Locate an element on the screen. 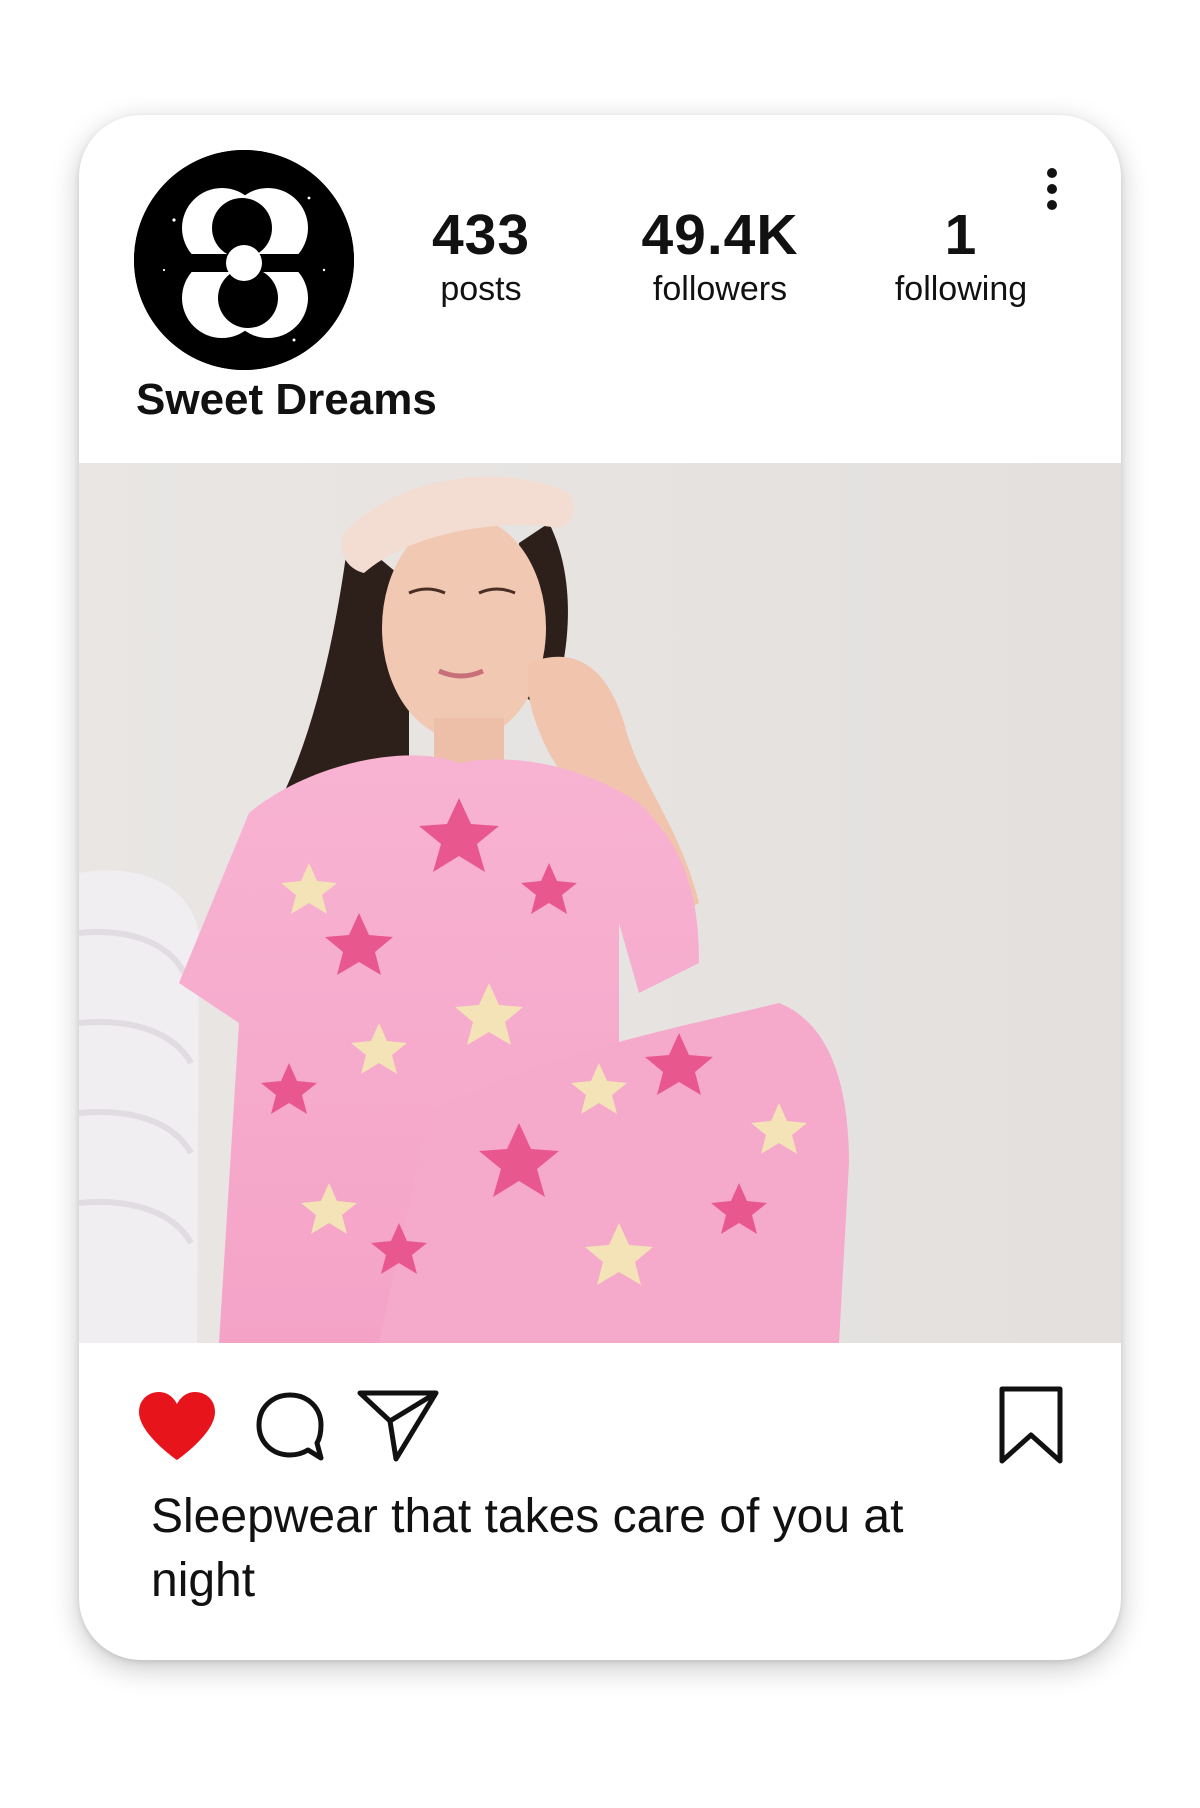 The width and height of the screenshot is (1200, 1808). stat-posts: 433 posts is located at coordinates (481, 257).